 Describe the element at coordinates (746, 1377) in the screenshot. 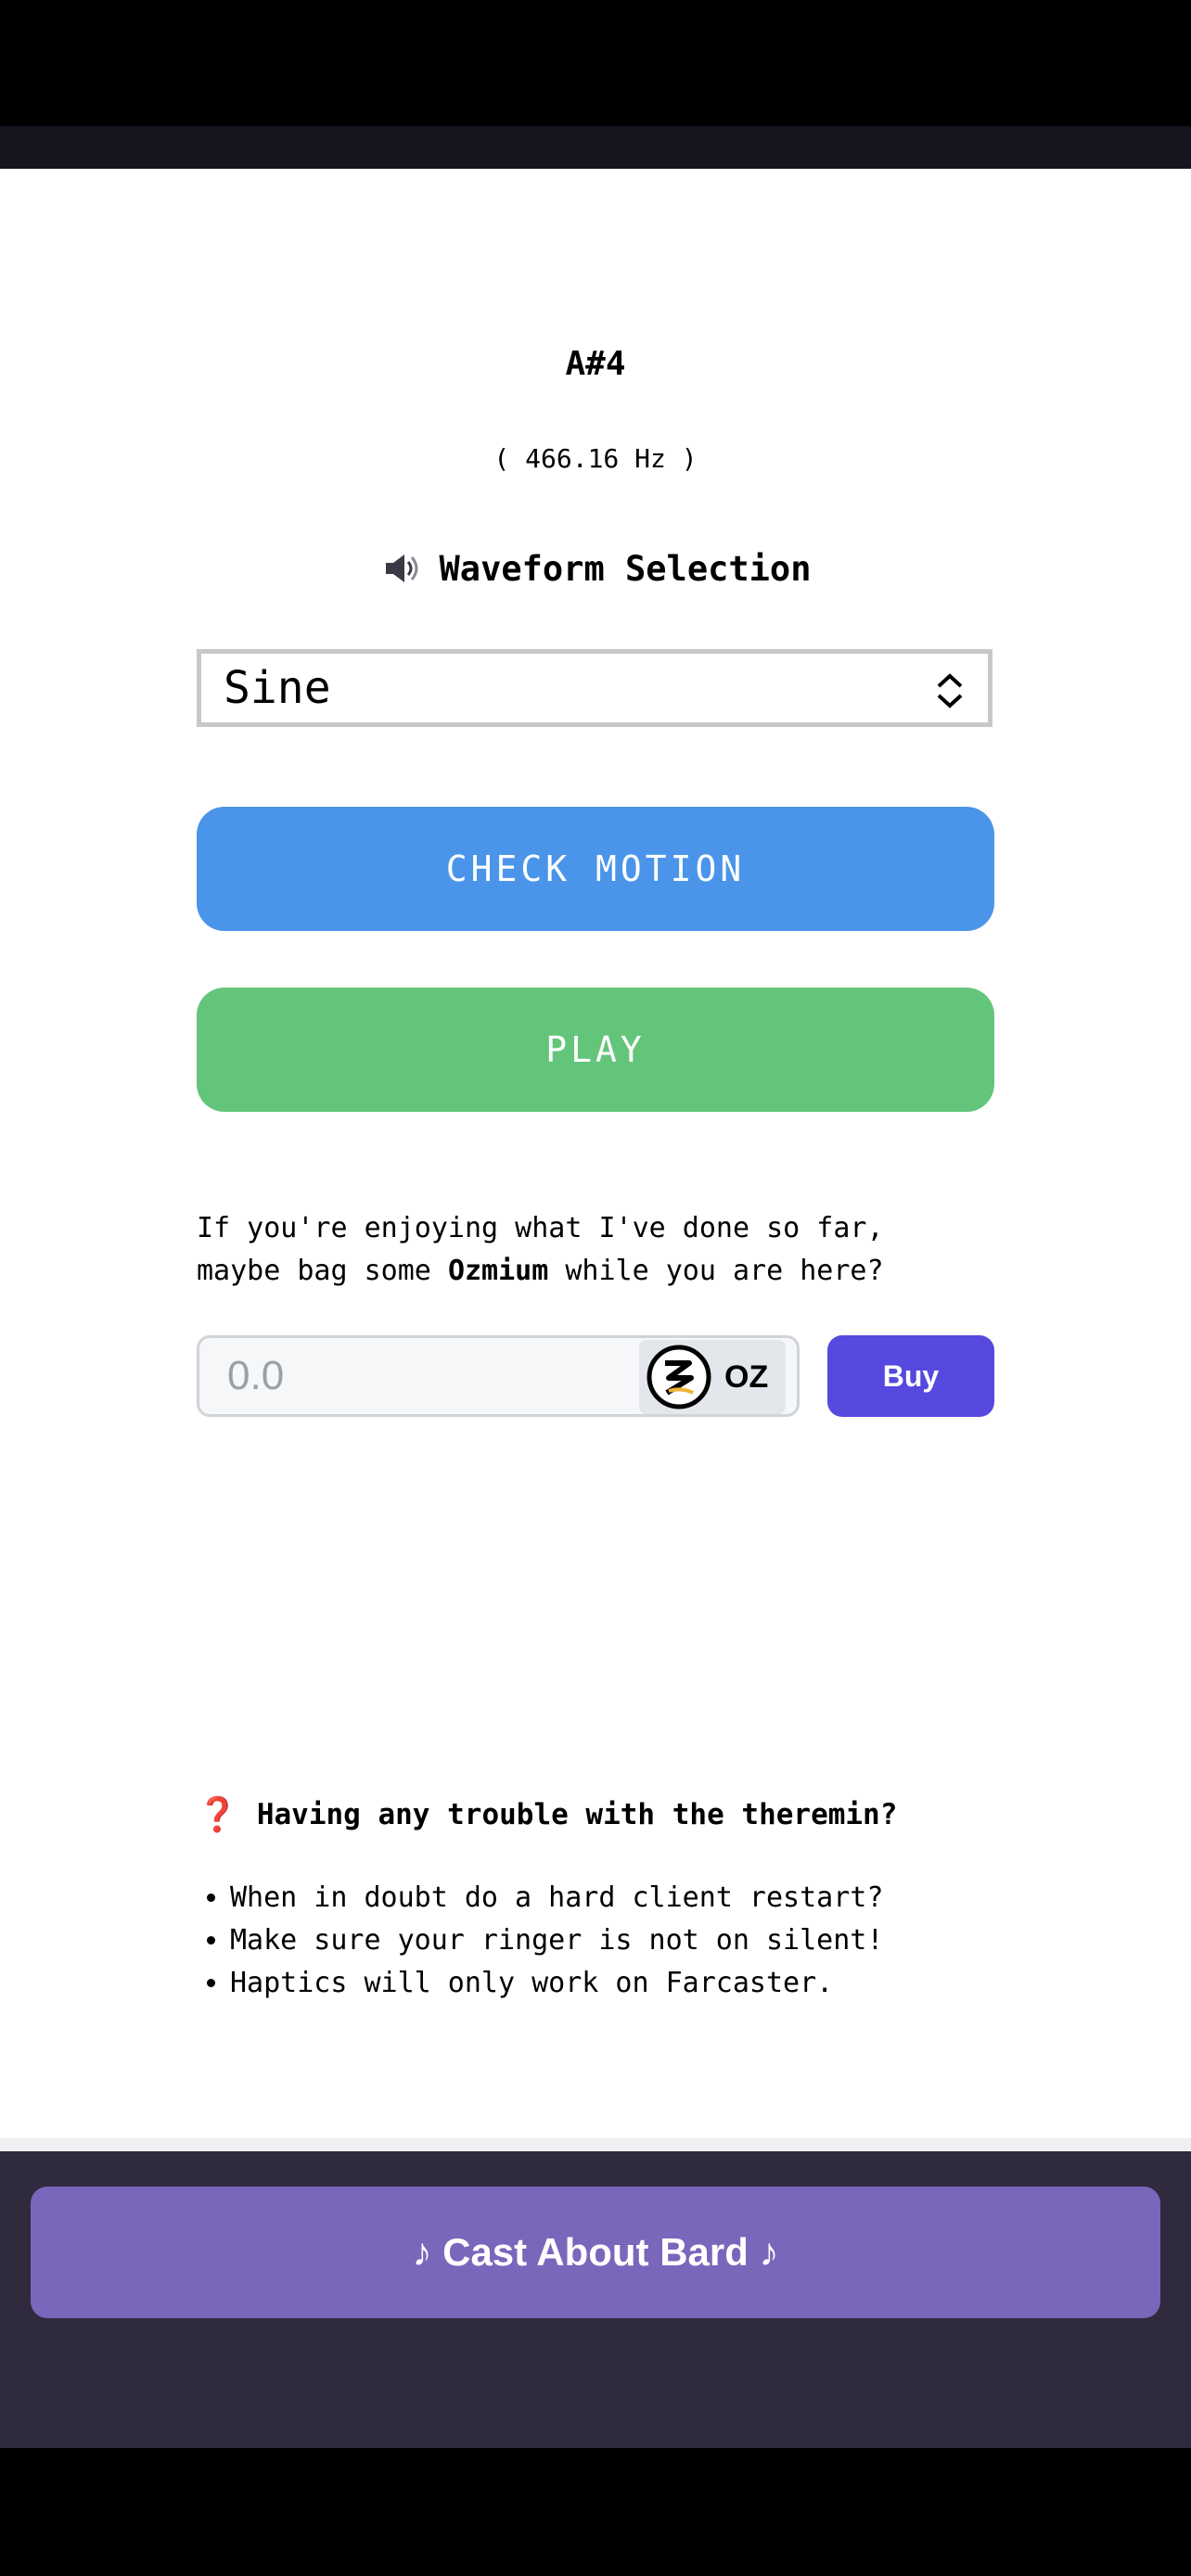

I see `token-symbol: OZ` at that location.